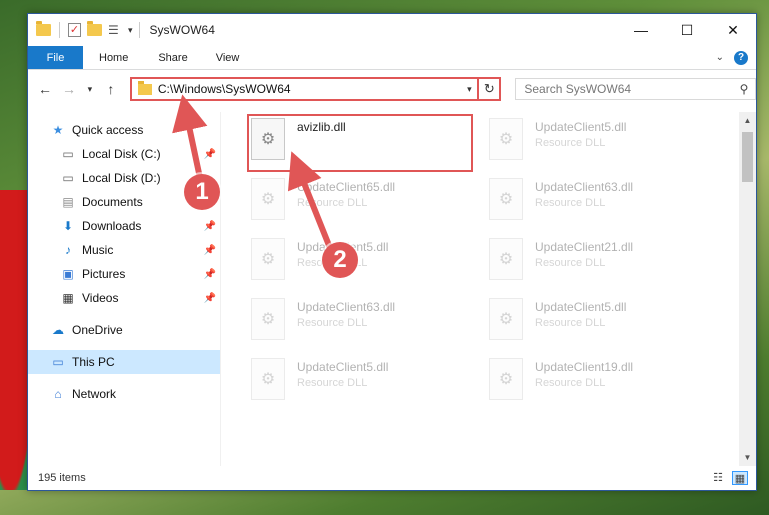  Describe the element at coordinates (121, 178) in the screenshot. I see `sidebar-item-label: Local Disk (D:)` at that location.